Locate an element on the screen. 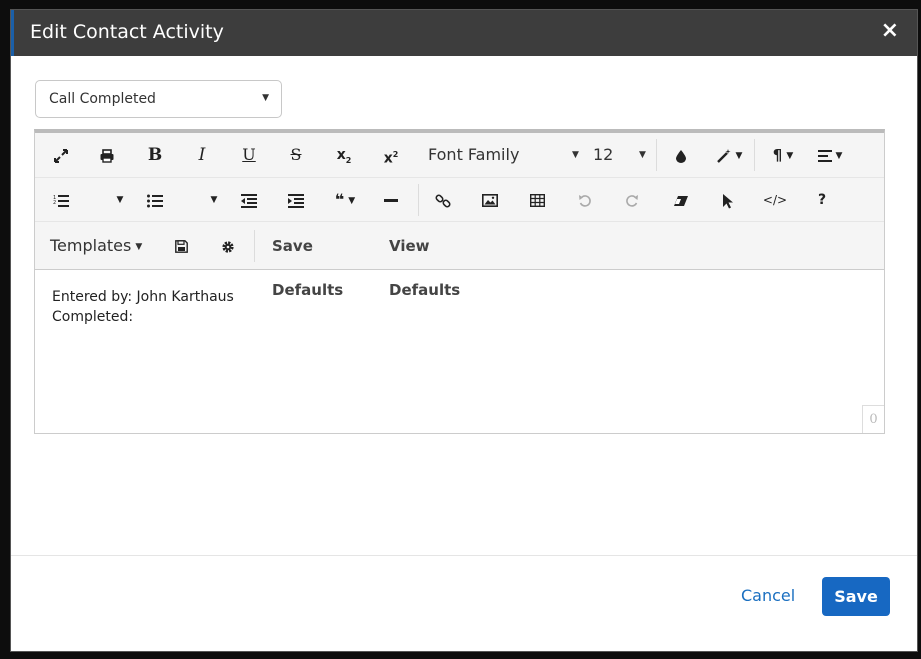 The width and height of the screenshot is (921, 659). subscript-x: x is located at coordinates (341, 155).